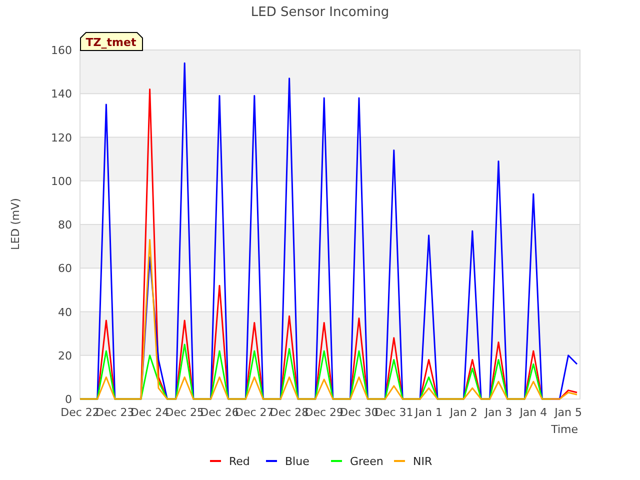 This screenshot has width=640, height=480. I want to click on y-tick-label: 100, so click(61, 181).